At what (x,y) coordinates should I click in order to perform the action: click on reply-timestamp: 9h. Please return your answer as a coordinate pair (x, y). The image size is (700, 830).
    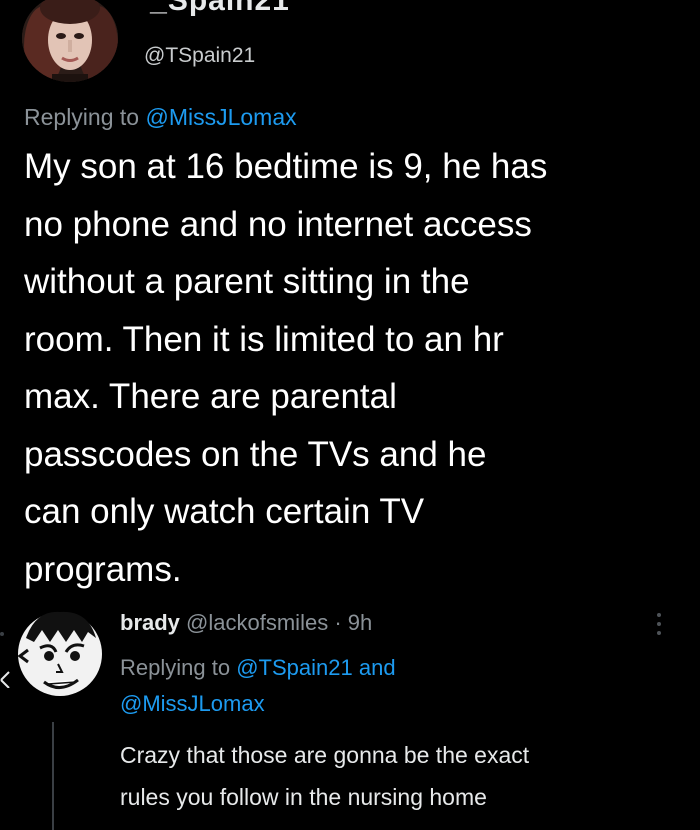
    Looking at the image, I should click on (360, 622).